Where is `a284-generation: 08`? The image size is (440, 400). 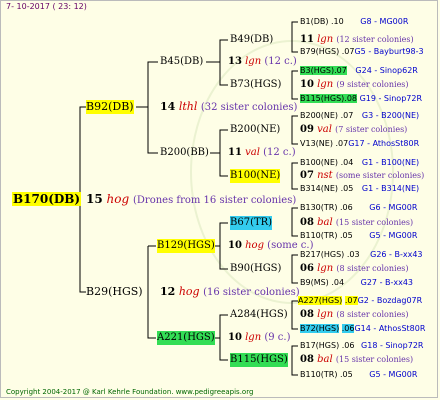 a284-generation: 08 is located at coordinates (307, 314).